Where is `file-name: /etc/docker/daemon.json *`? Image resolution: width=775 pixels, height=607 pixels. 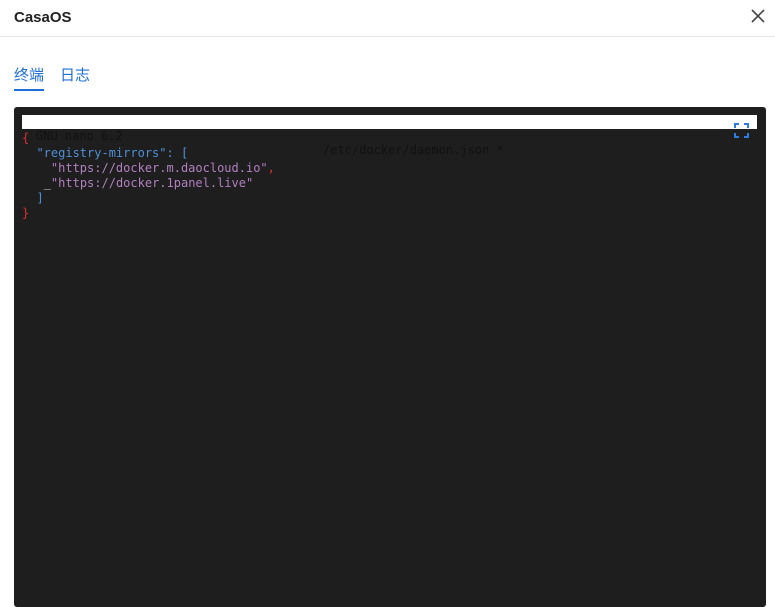
file-name: /etc/docker/daemon.json * is located at coordinates (413, 150).